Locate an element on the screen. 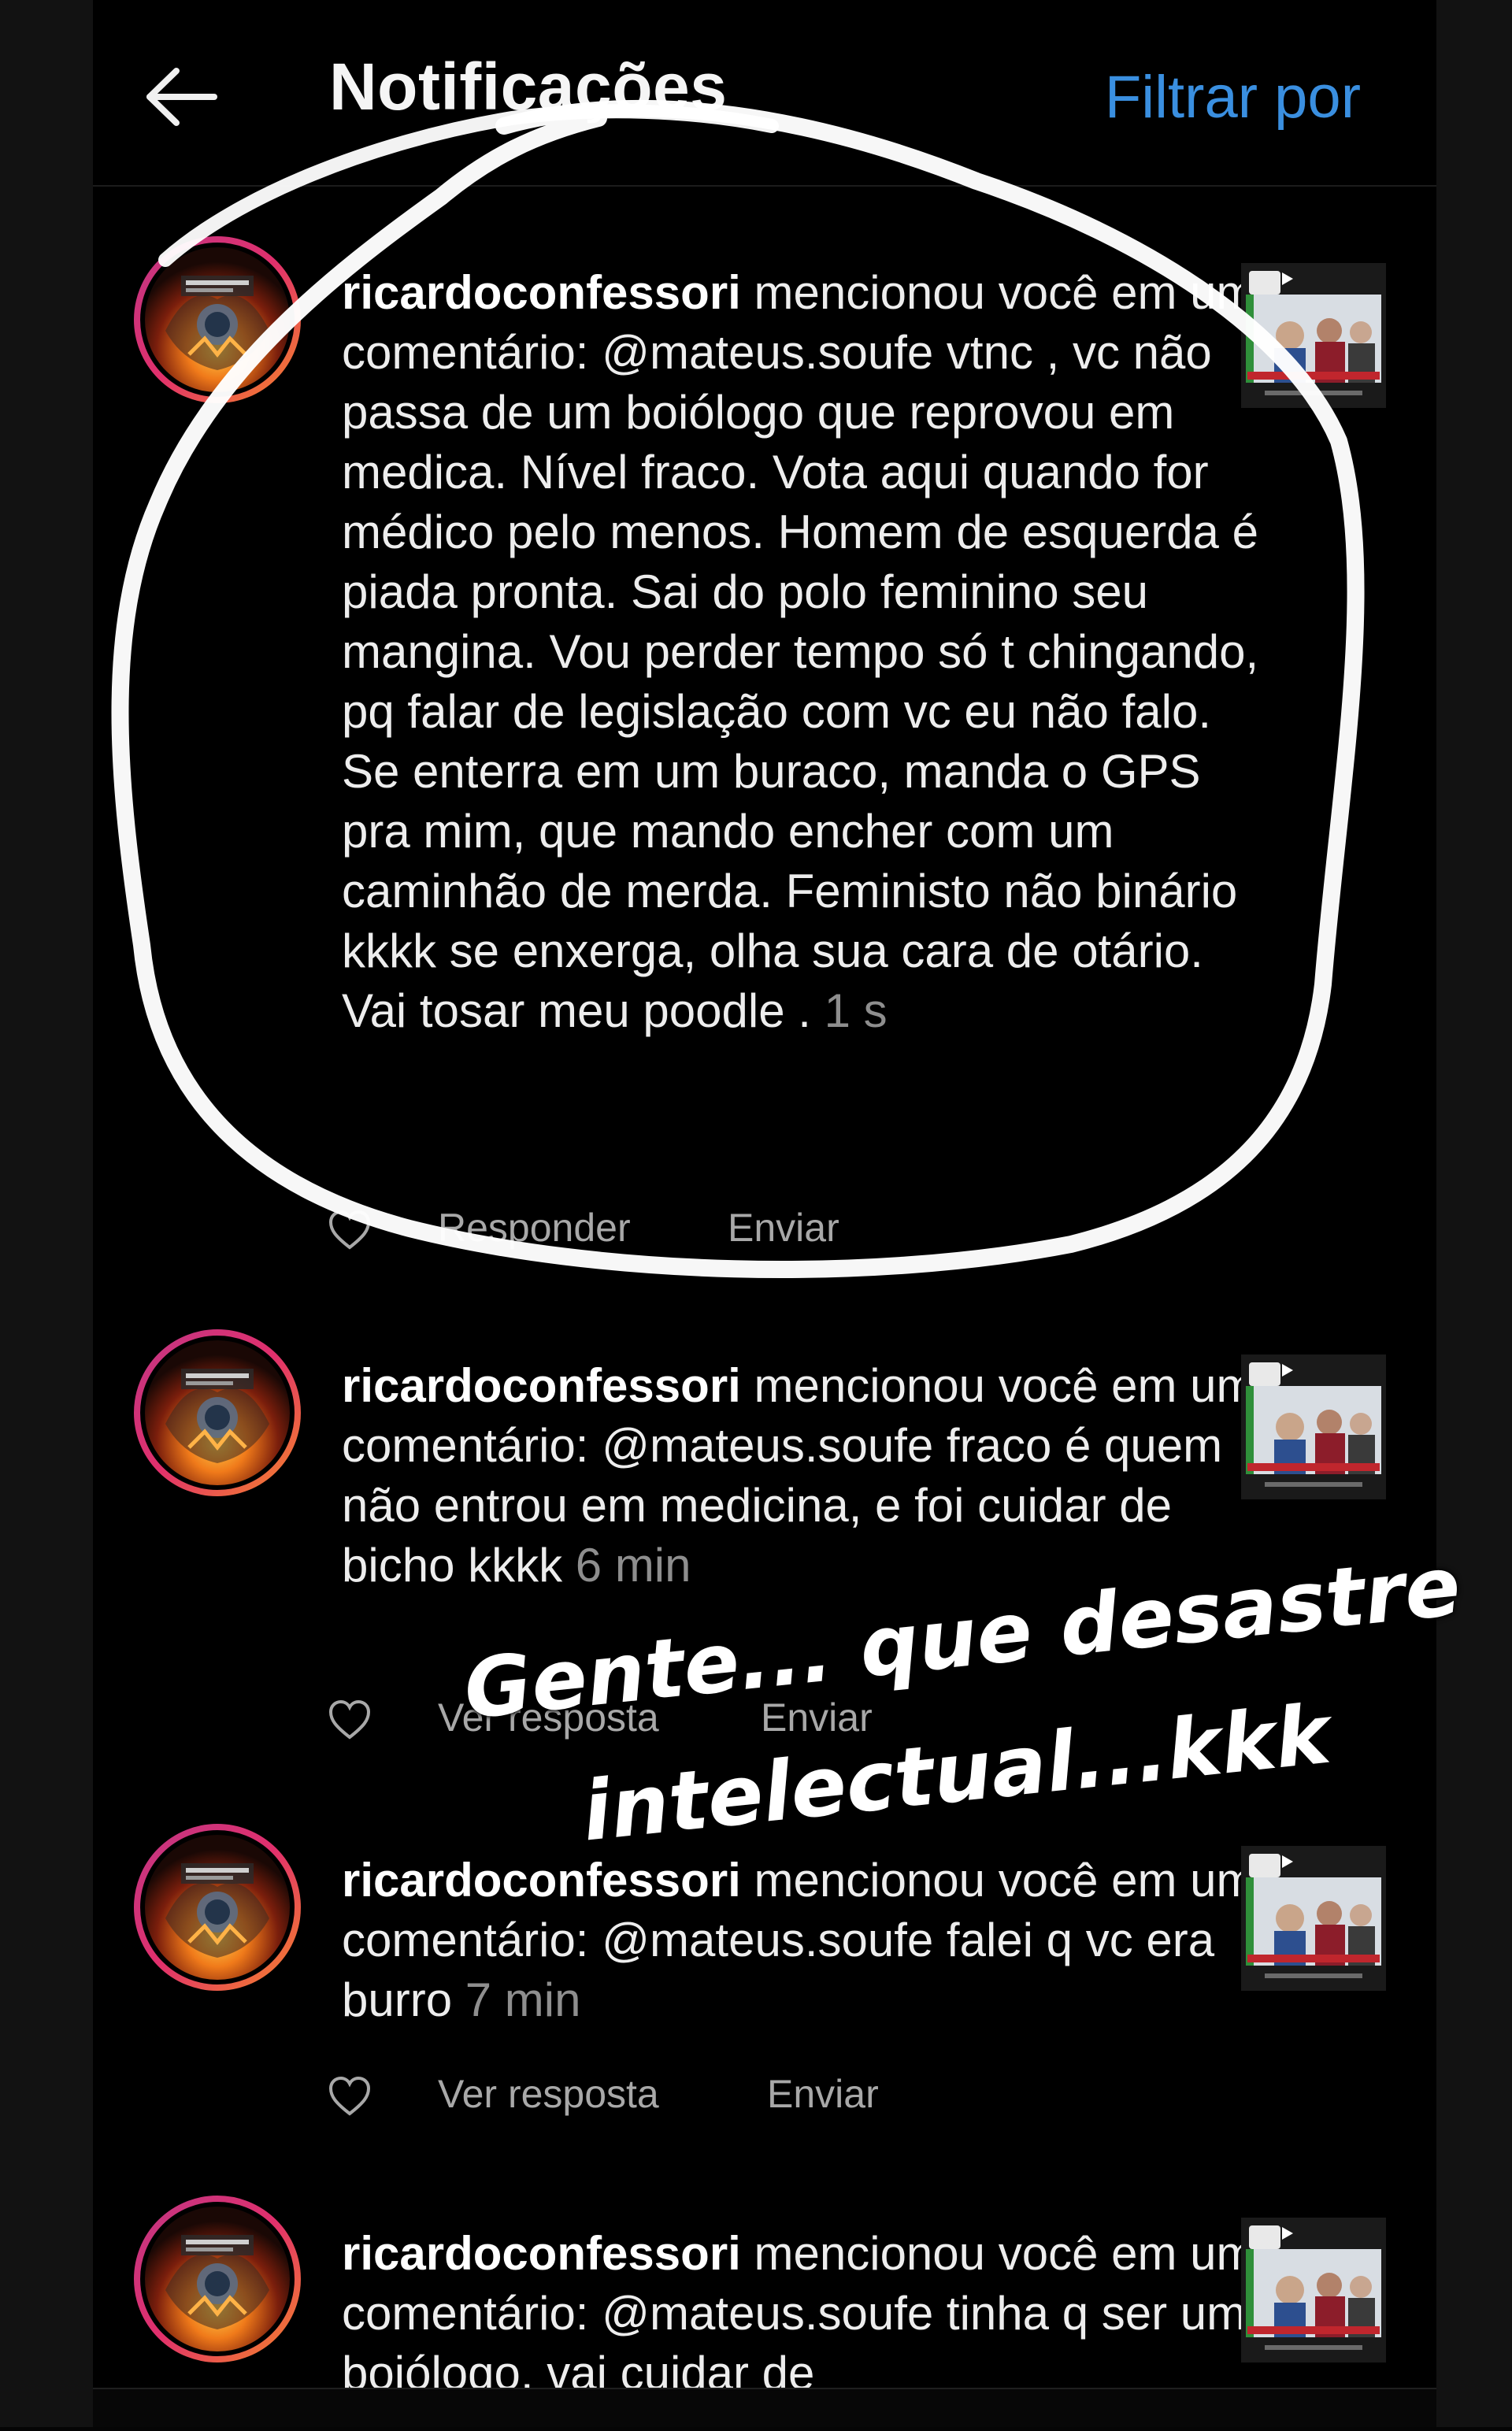 The image size is (1512, 2431). reply-button: Responder is located at coordinates (534, 1228).